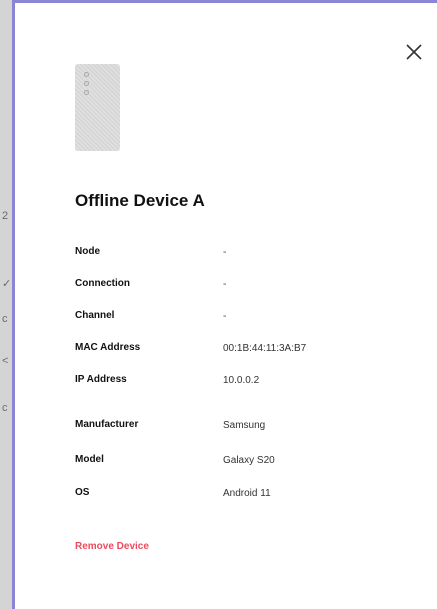  I want to click on phone-icon, so click(97, 107).